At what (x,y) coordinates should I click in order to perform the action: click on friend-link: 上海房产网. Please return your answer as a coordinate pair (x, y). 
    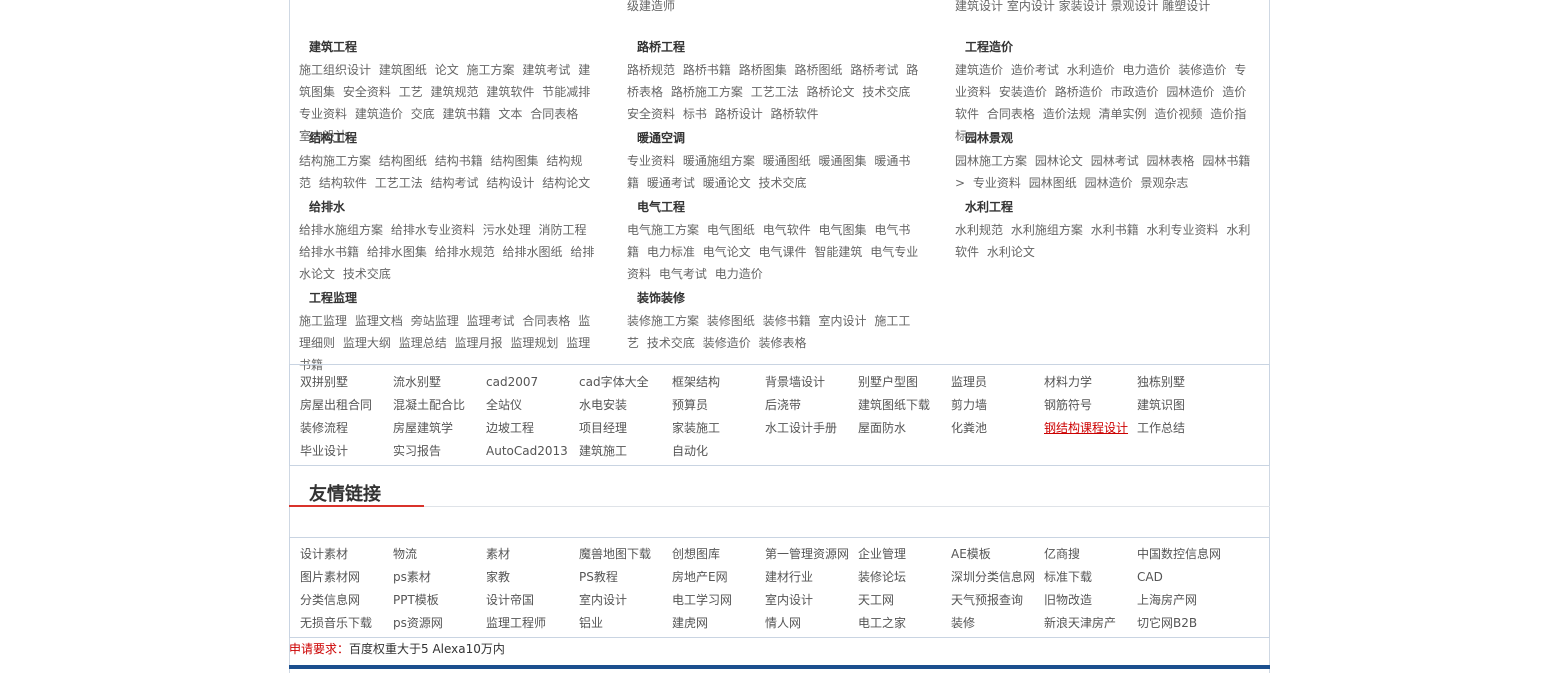
    Looking at the image, I should click on (1167, 600).